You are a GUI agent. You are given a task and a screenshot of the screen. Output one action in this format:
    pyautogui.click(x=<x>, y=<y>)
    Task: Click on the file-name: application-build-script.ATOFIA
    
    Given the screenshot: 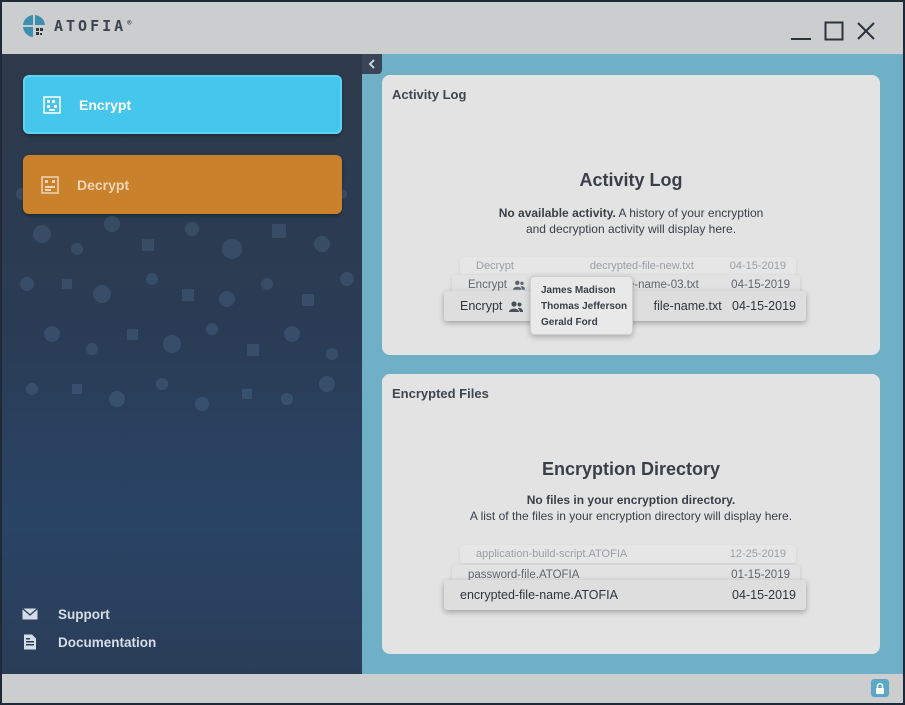 What is the action you would take?
    pyautogui.click(x=552, y=554)
    